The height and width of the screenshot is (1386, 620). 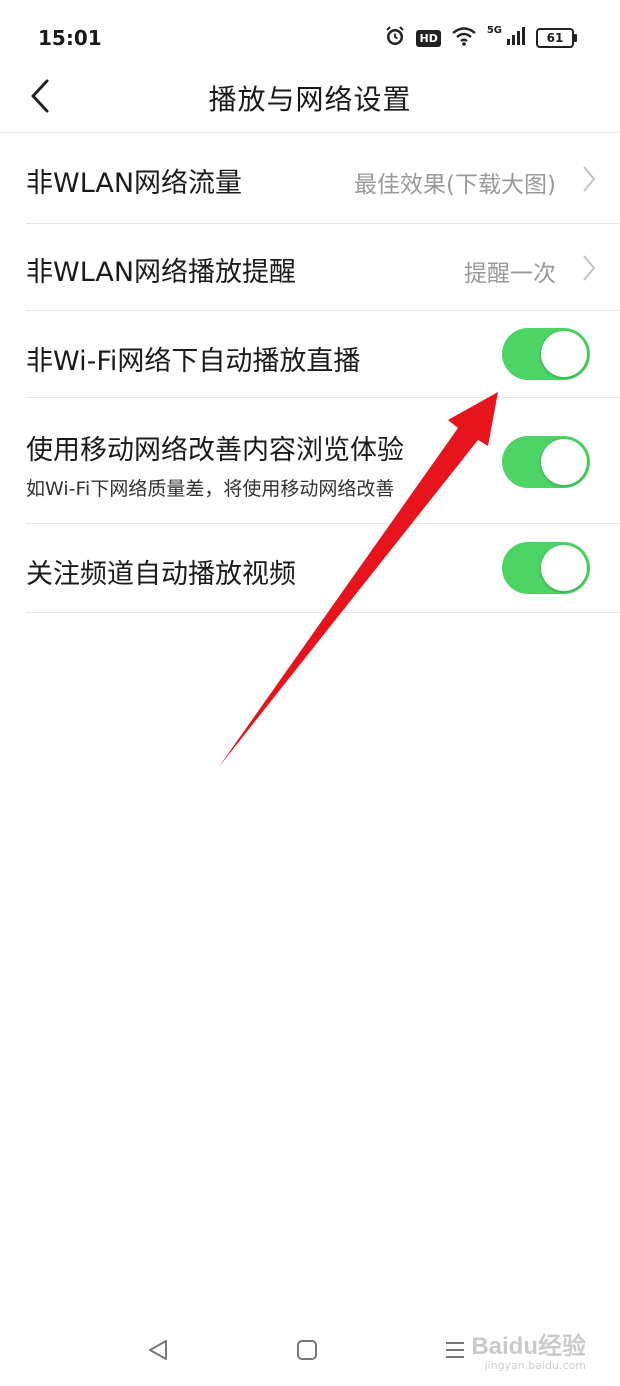 I want to click on nav-menu-button, so click(x=455, y=1350).